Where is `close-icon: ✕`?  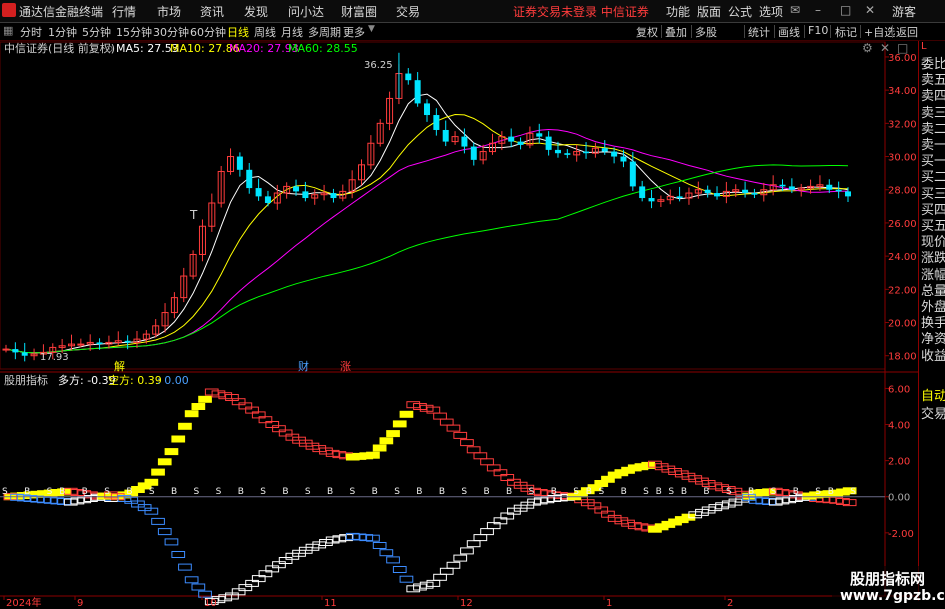 close-icon: ✕ is located at coordinates (885, 48).